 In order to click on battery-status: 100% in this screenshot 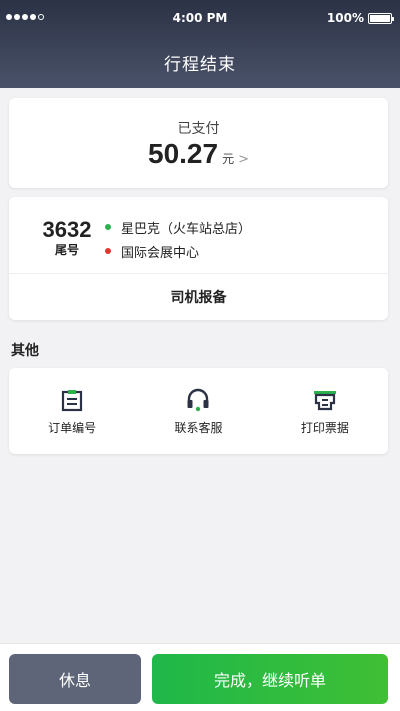, I will do `click(360, 18)`.